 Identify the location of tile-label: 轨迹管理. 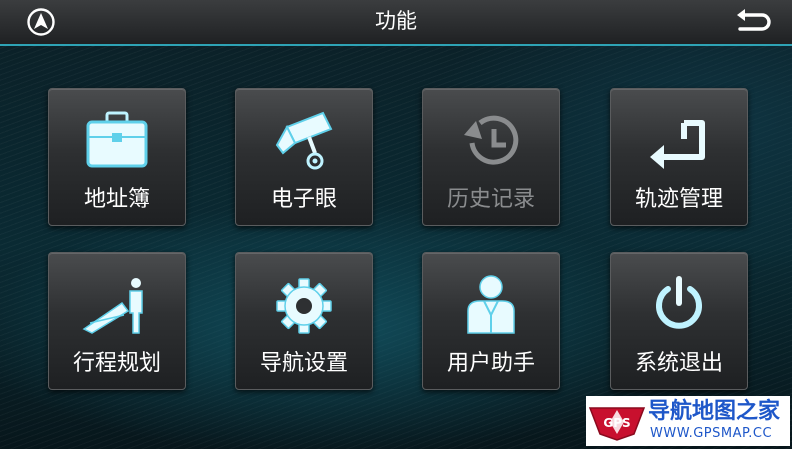
(678, 199).